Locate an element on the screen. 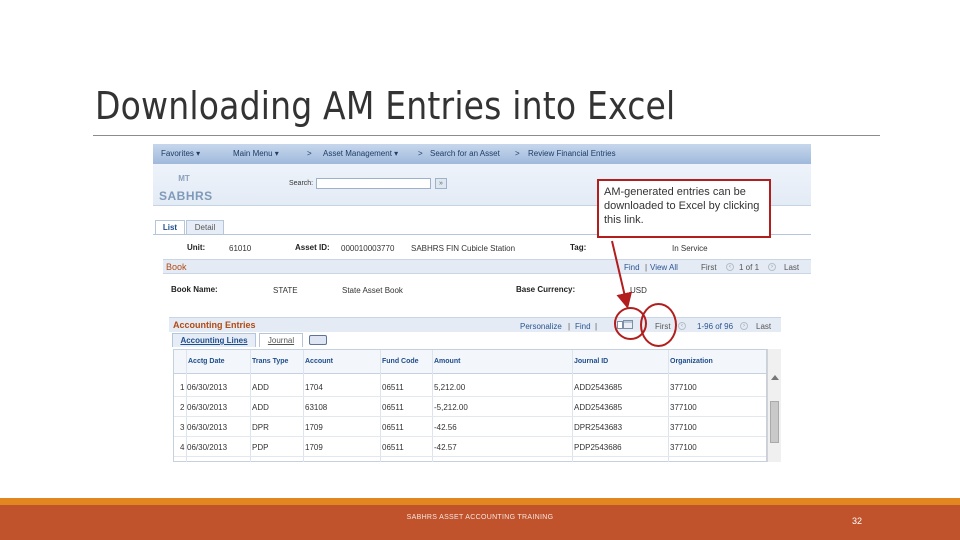 This screenshot has width=960, height=540. page-number: 32 is located at coordinates (857, 521).